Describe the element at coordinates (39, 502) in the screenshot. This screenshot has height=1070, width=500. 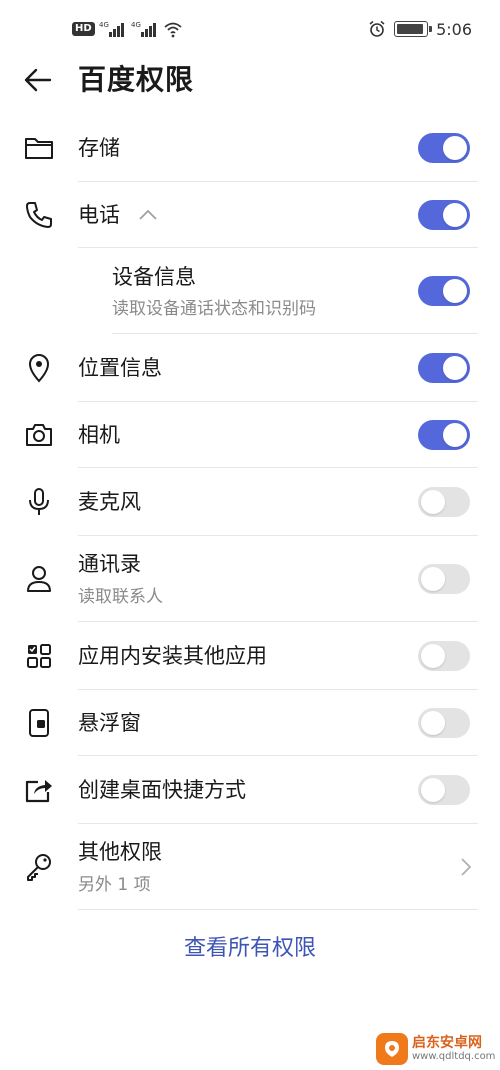
I see `microphone-icon` at that location.